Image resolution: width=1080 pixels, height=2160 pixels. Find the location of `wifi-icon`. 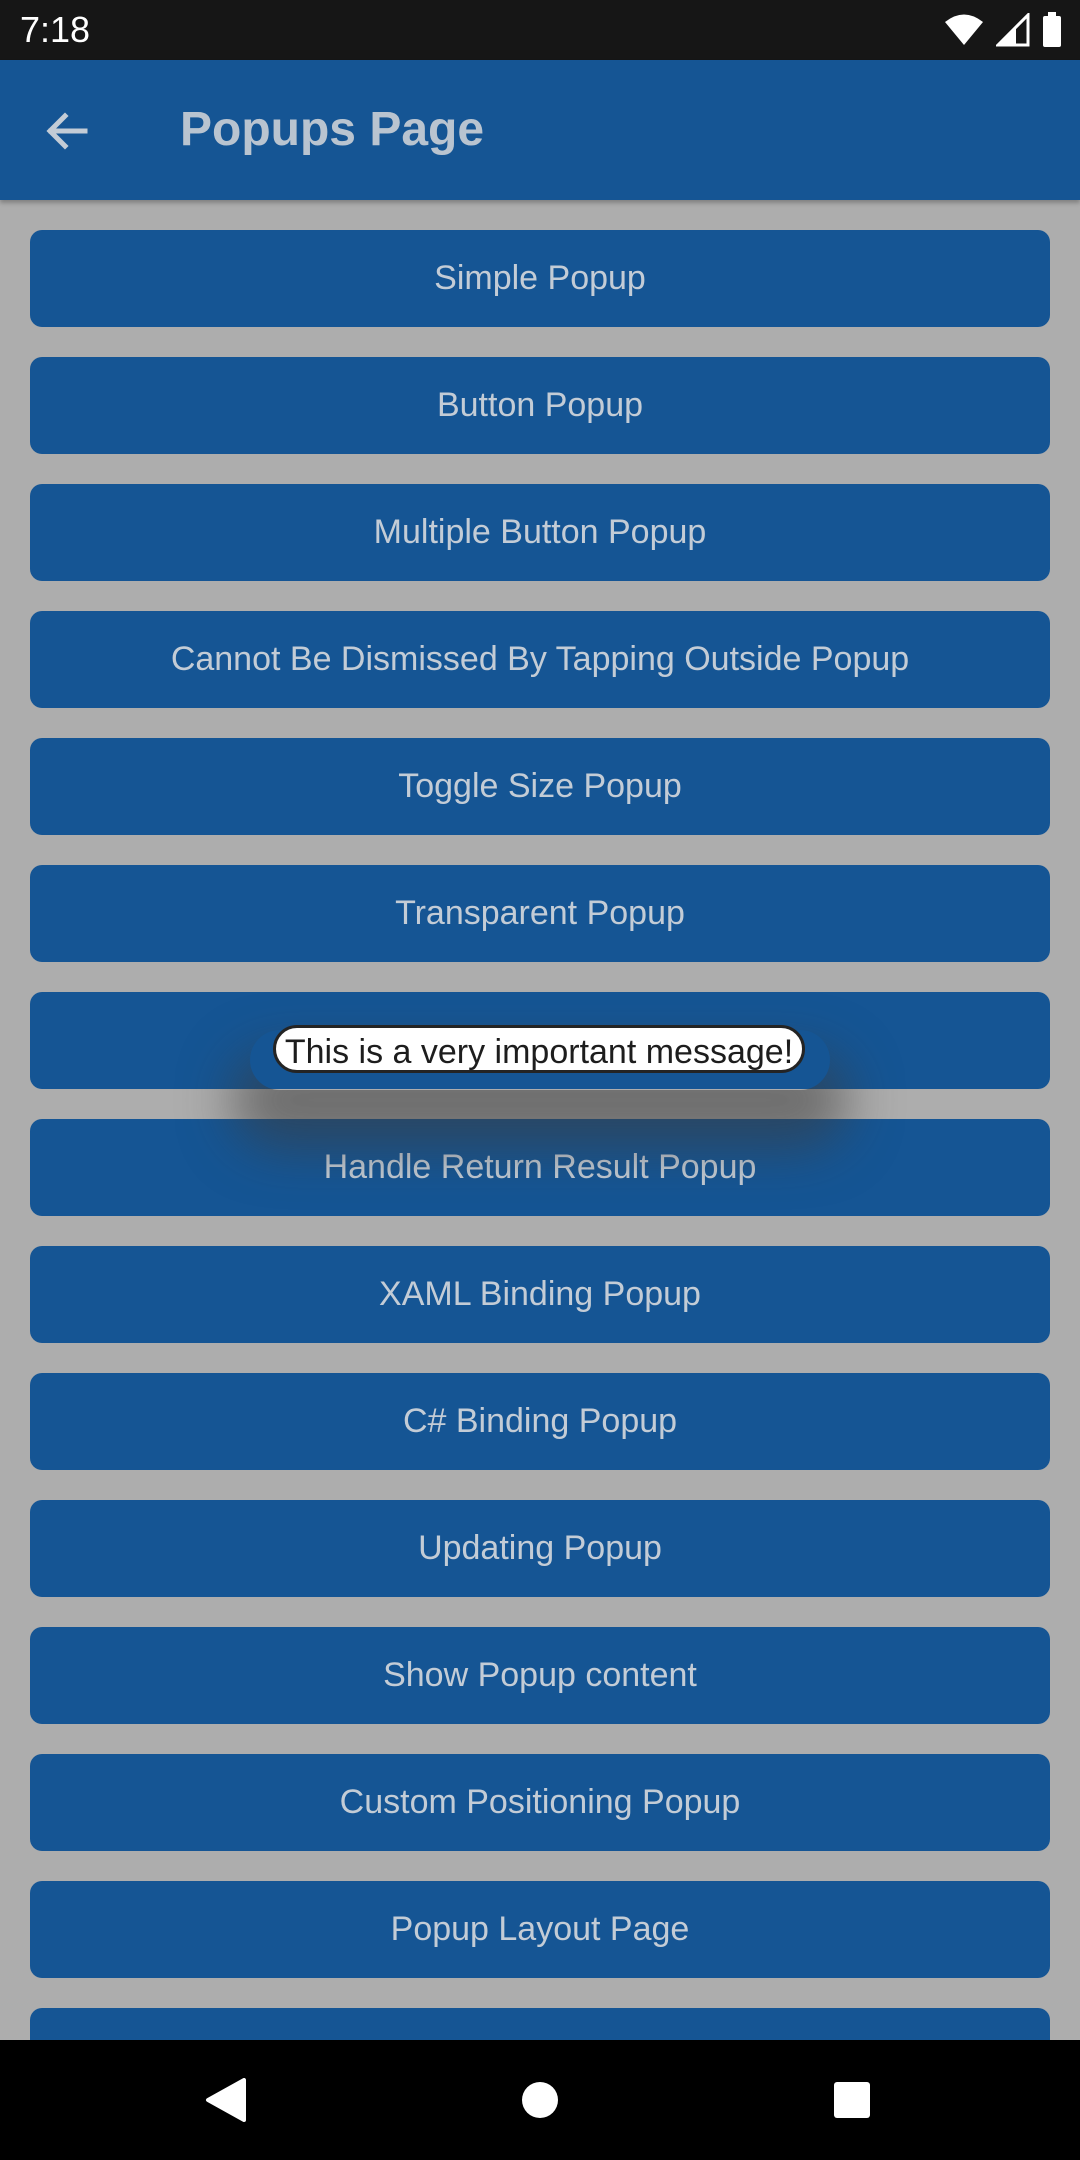

wifi-icon is located at coordinates (964, 29).